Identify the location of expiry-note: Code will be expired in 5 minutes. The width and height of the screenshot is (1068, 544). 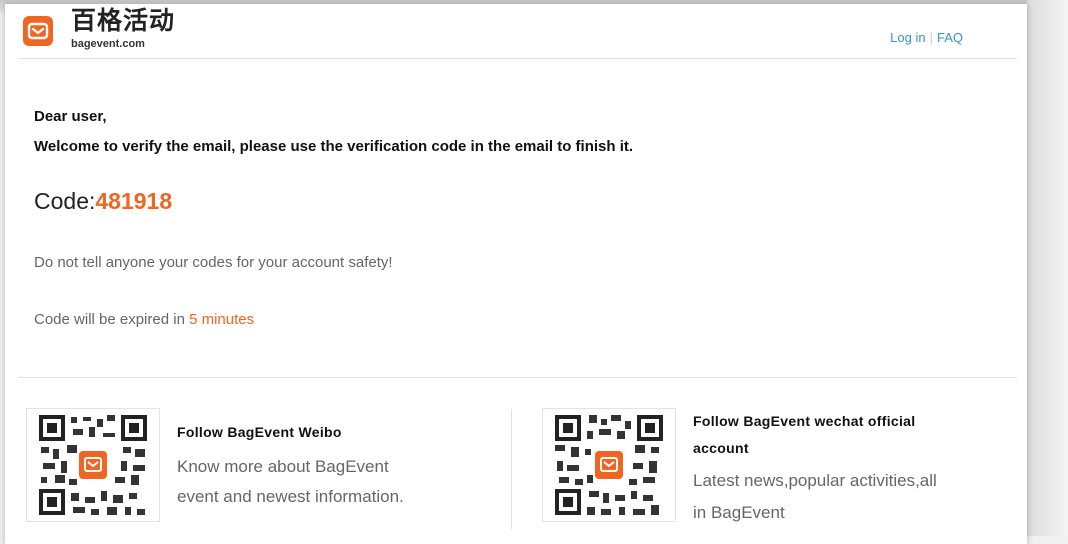
(144, 320).